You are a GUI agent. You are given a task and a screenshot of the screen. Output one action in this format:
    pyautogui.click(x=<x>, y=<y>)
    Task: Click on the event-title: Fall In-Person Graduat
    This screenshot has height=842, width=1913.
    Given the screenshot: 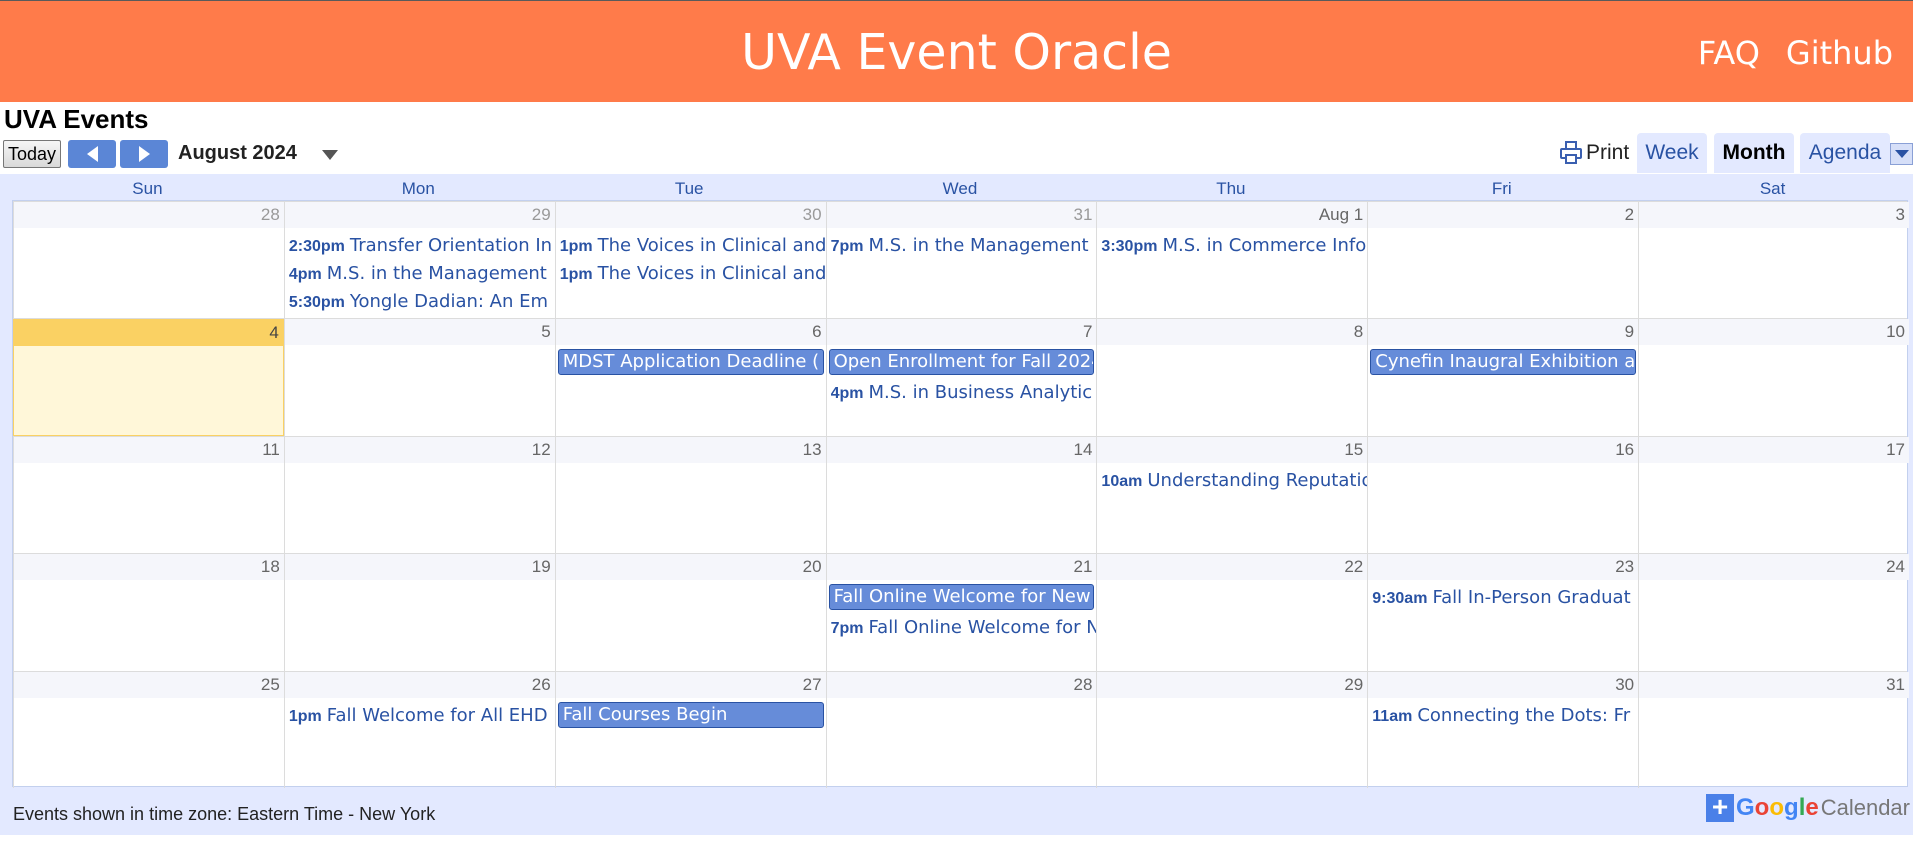 What is the action you would take?
    pyautogui.click(x=1531, y=598)
    